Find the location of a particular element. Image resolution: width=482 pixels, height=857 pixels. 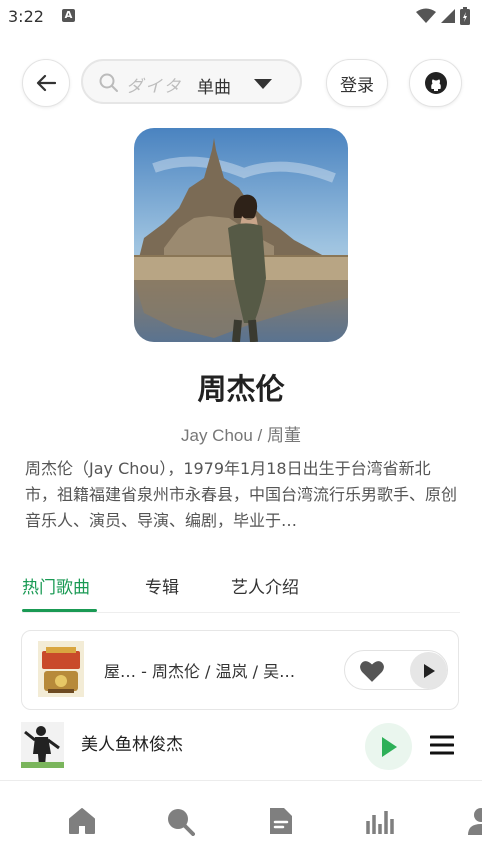

signal-icon is located at coordinates (448, 16).